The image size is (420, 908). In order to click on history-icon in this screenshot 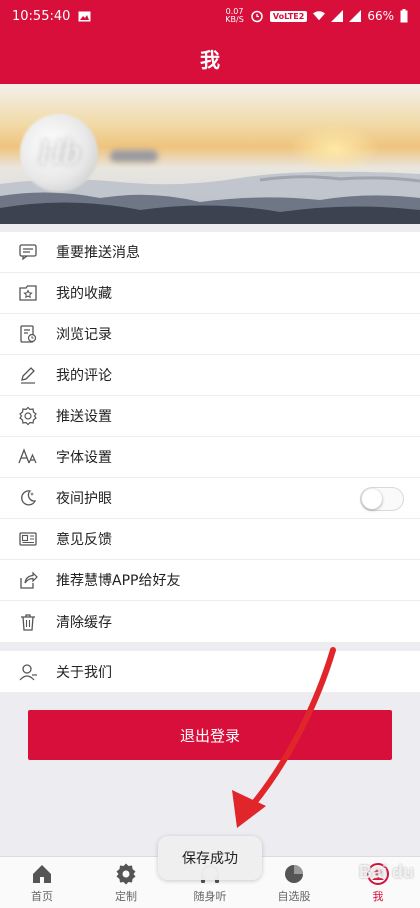, I will do `click(28, 334)`.